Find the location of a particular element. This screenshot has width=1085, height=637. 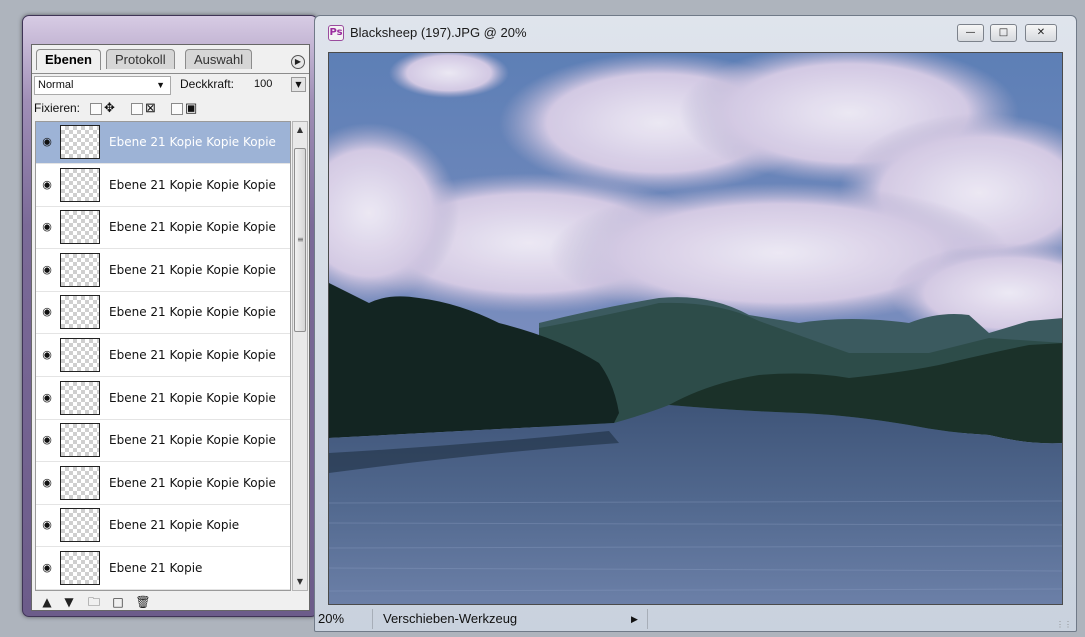

transparency-icon: ⊠ is located at coordinates (150, 107).